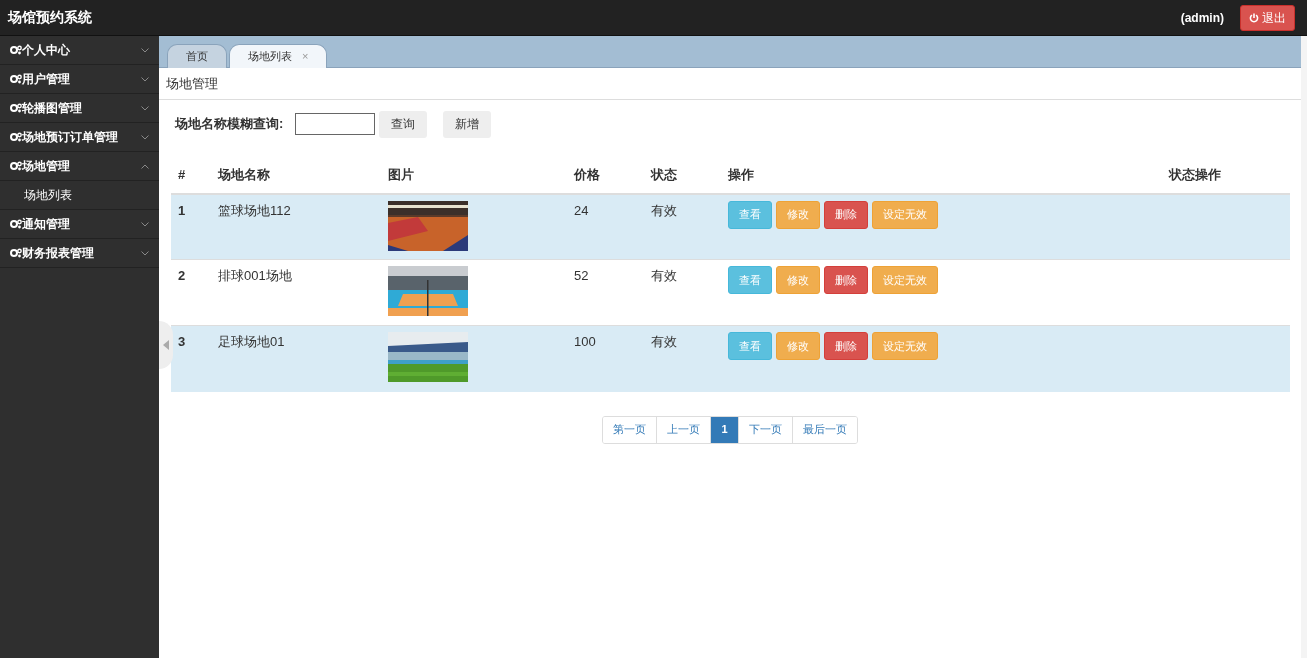  I want to click on column-header: 操作, so click(941, 175).